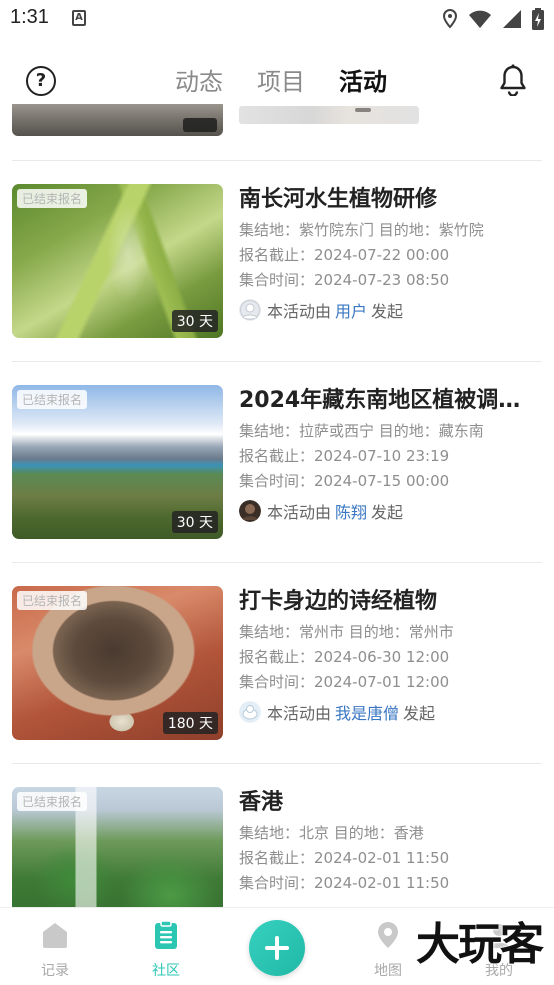 Image resolution: width=554 pixels, height=985 pixels. I want to click on creator-row: 本活动由 我是唐僧 发起, so click(390, 712).